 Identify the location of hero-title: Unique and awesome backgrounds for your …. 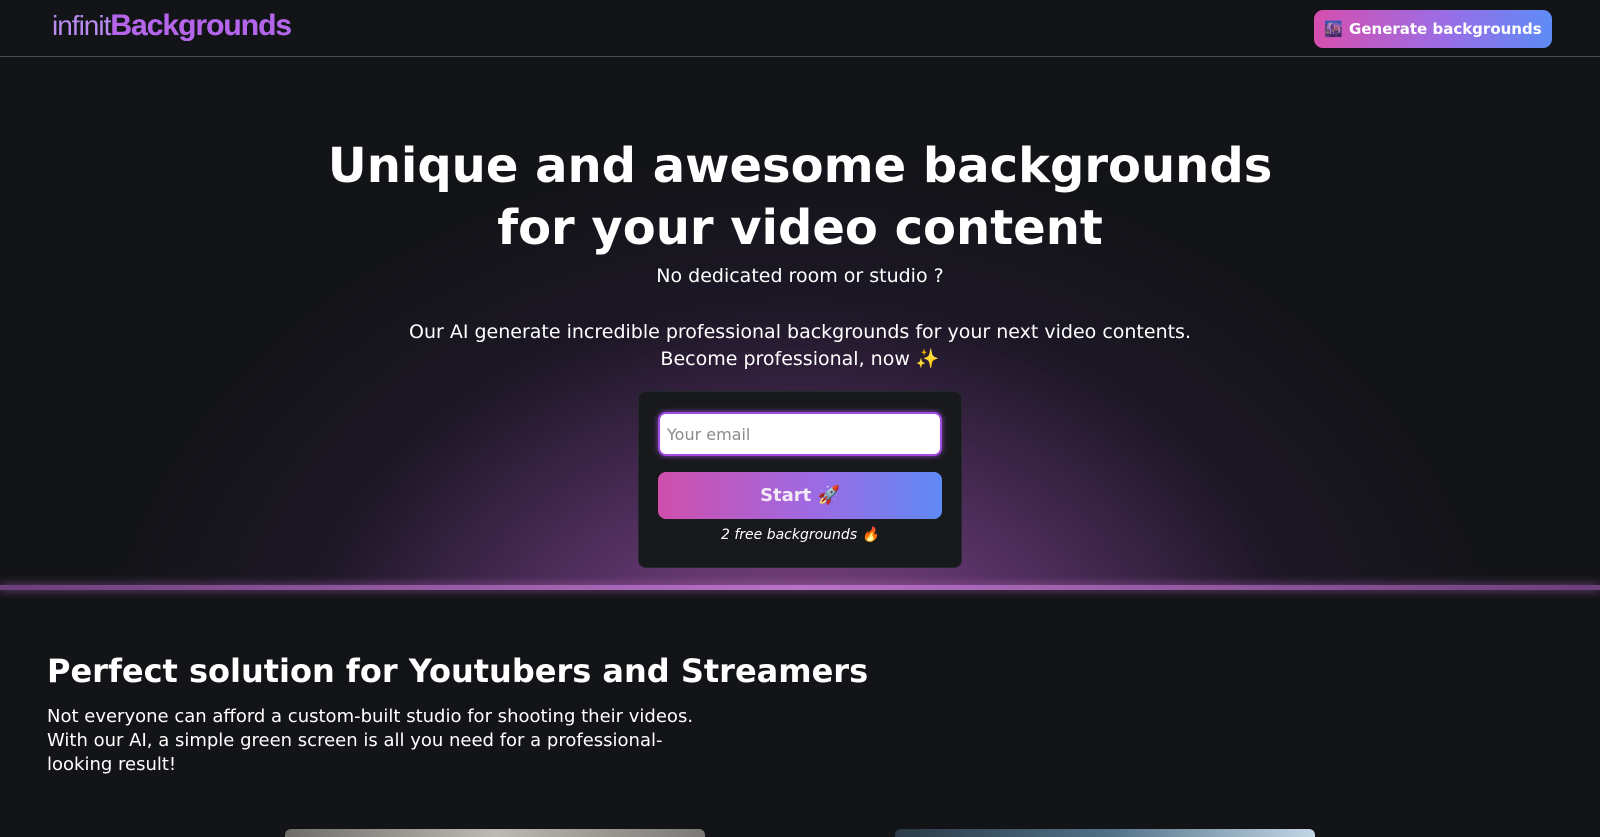
(800, 197).